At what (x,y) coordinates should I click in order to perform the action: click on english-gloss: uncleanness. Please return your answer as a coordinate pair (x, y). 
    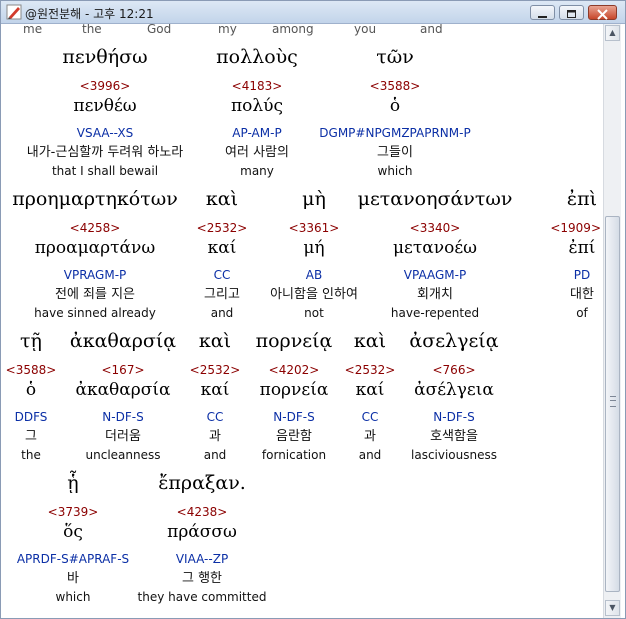
    Looking at the image, I should click on (123, 455).